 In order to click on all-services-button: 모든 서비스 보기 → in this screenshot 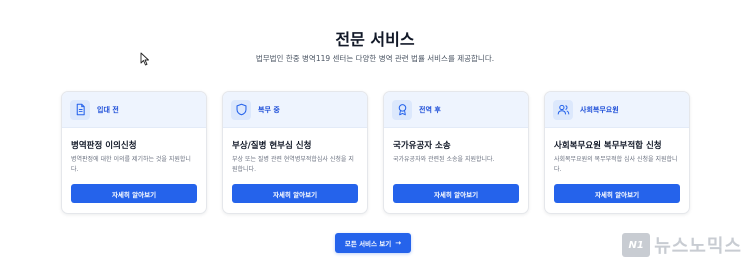, I will do `click(373, 243)`.